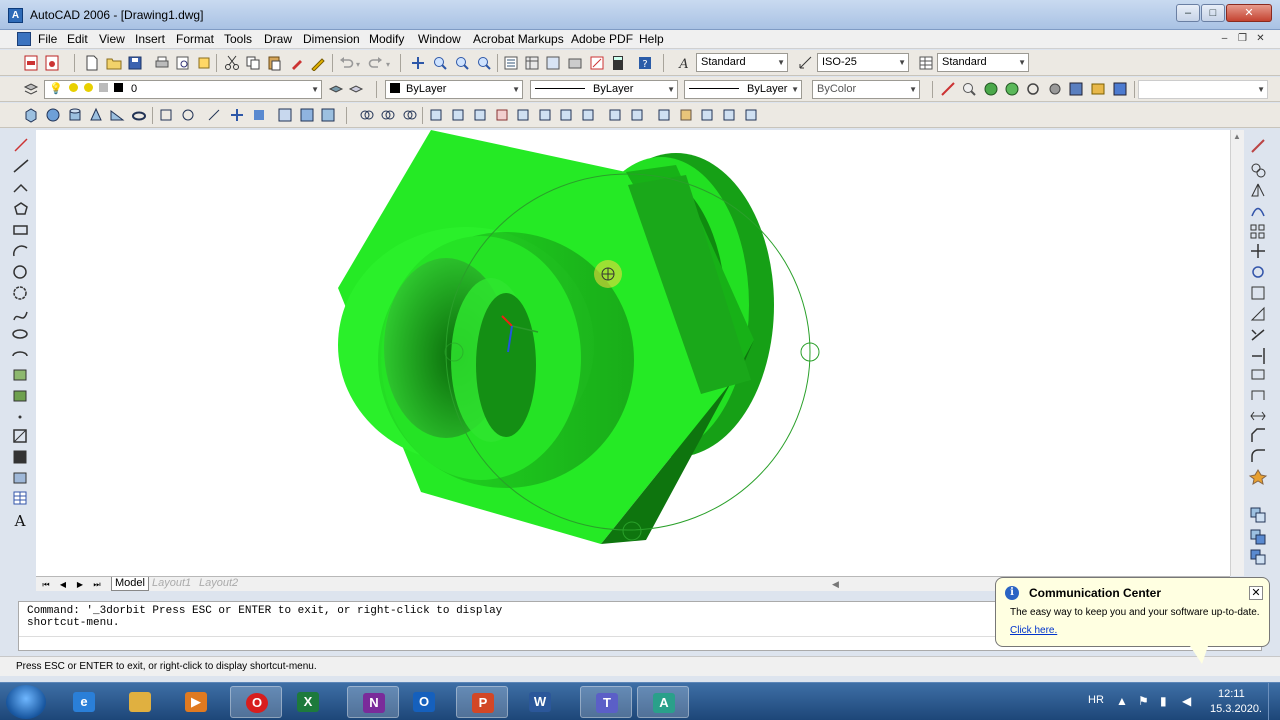  I want to click on explode-icon, so click(1258, 477).